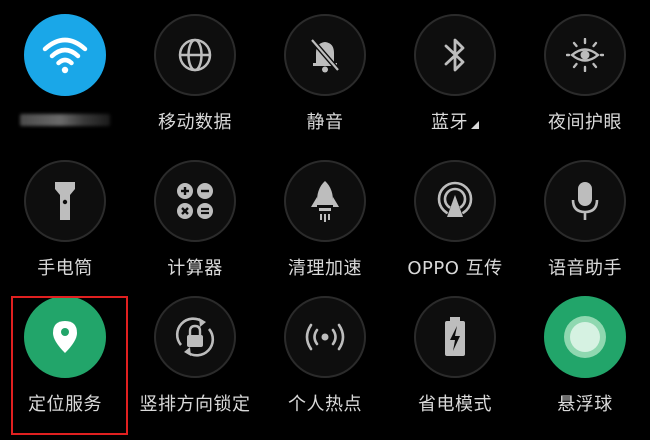 The width and height of the screenshot is (650, 440). I want to click on rotation-lock-icon, so click(195, 337).